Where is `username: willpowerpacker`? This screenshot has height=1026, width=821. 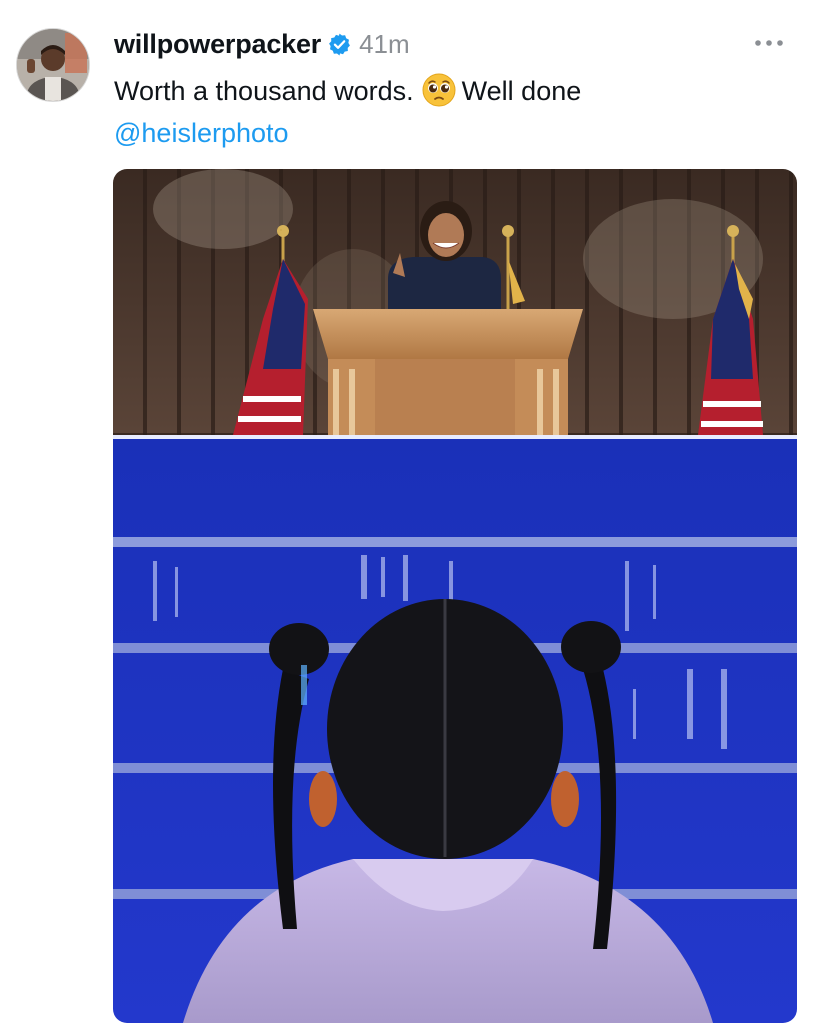
username: willpowerpacker is located at coordinates (217, 44).